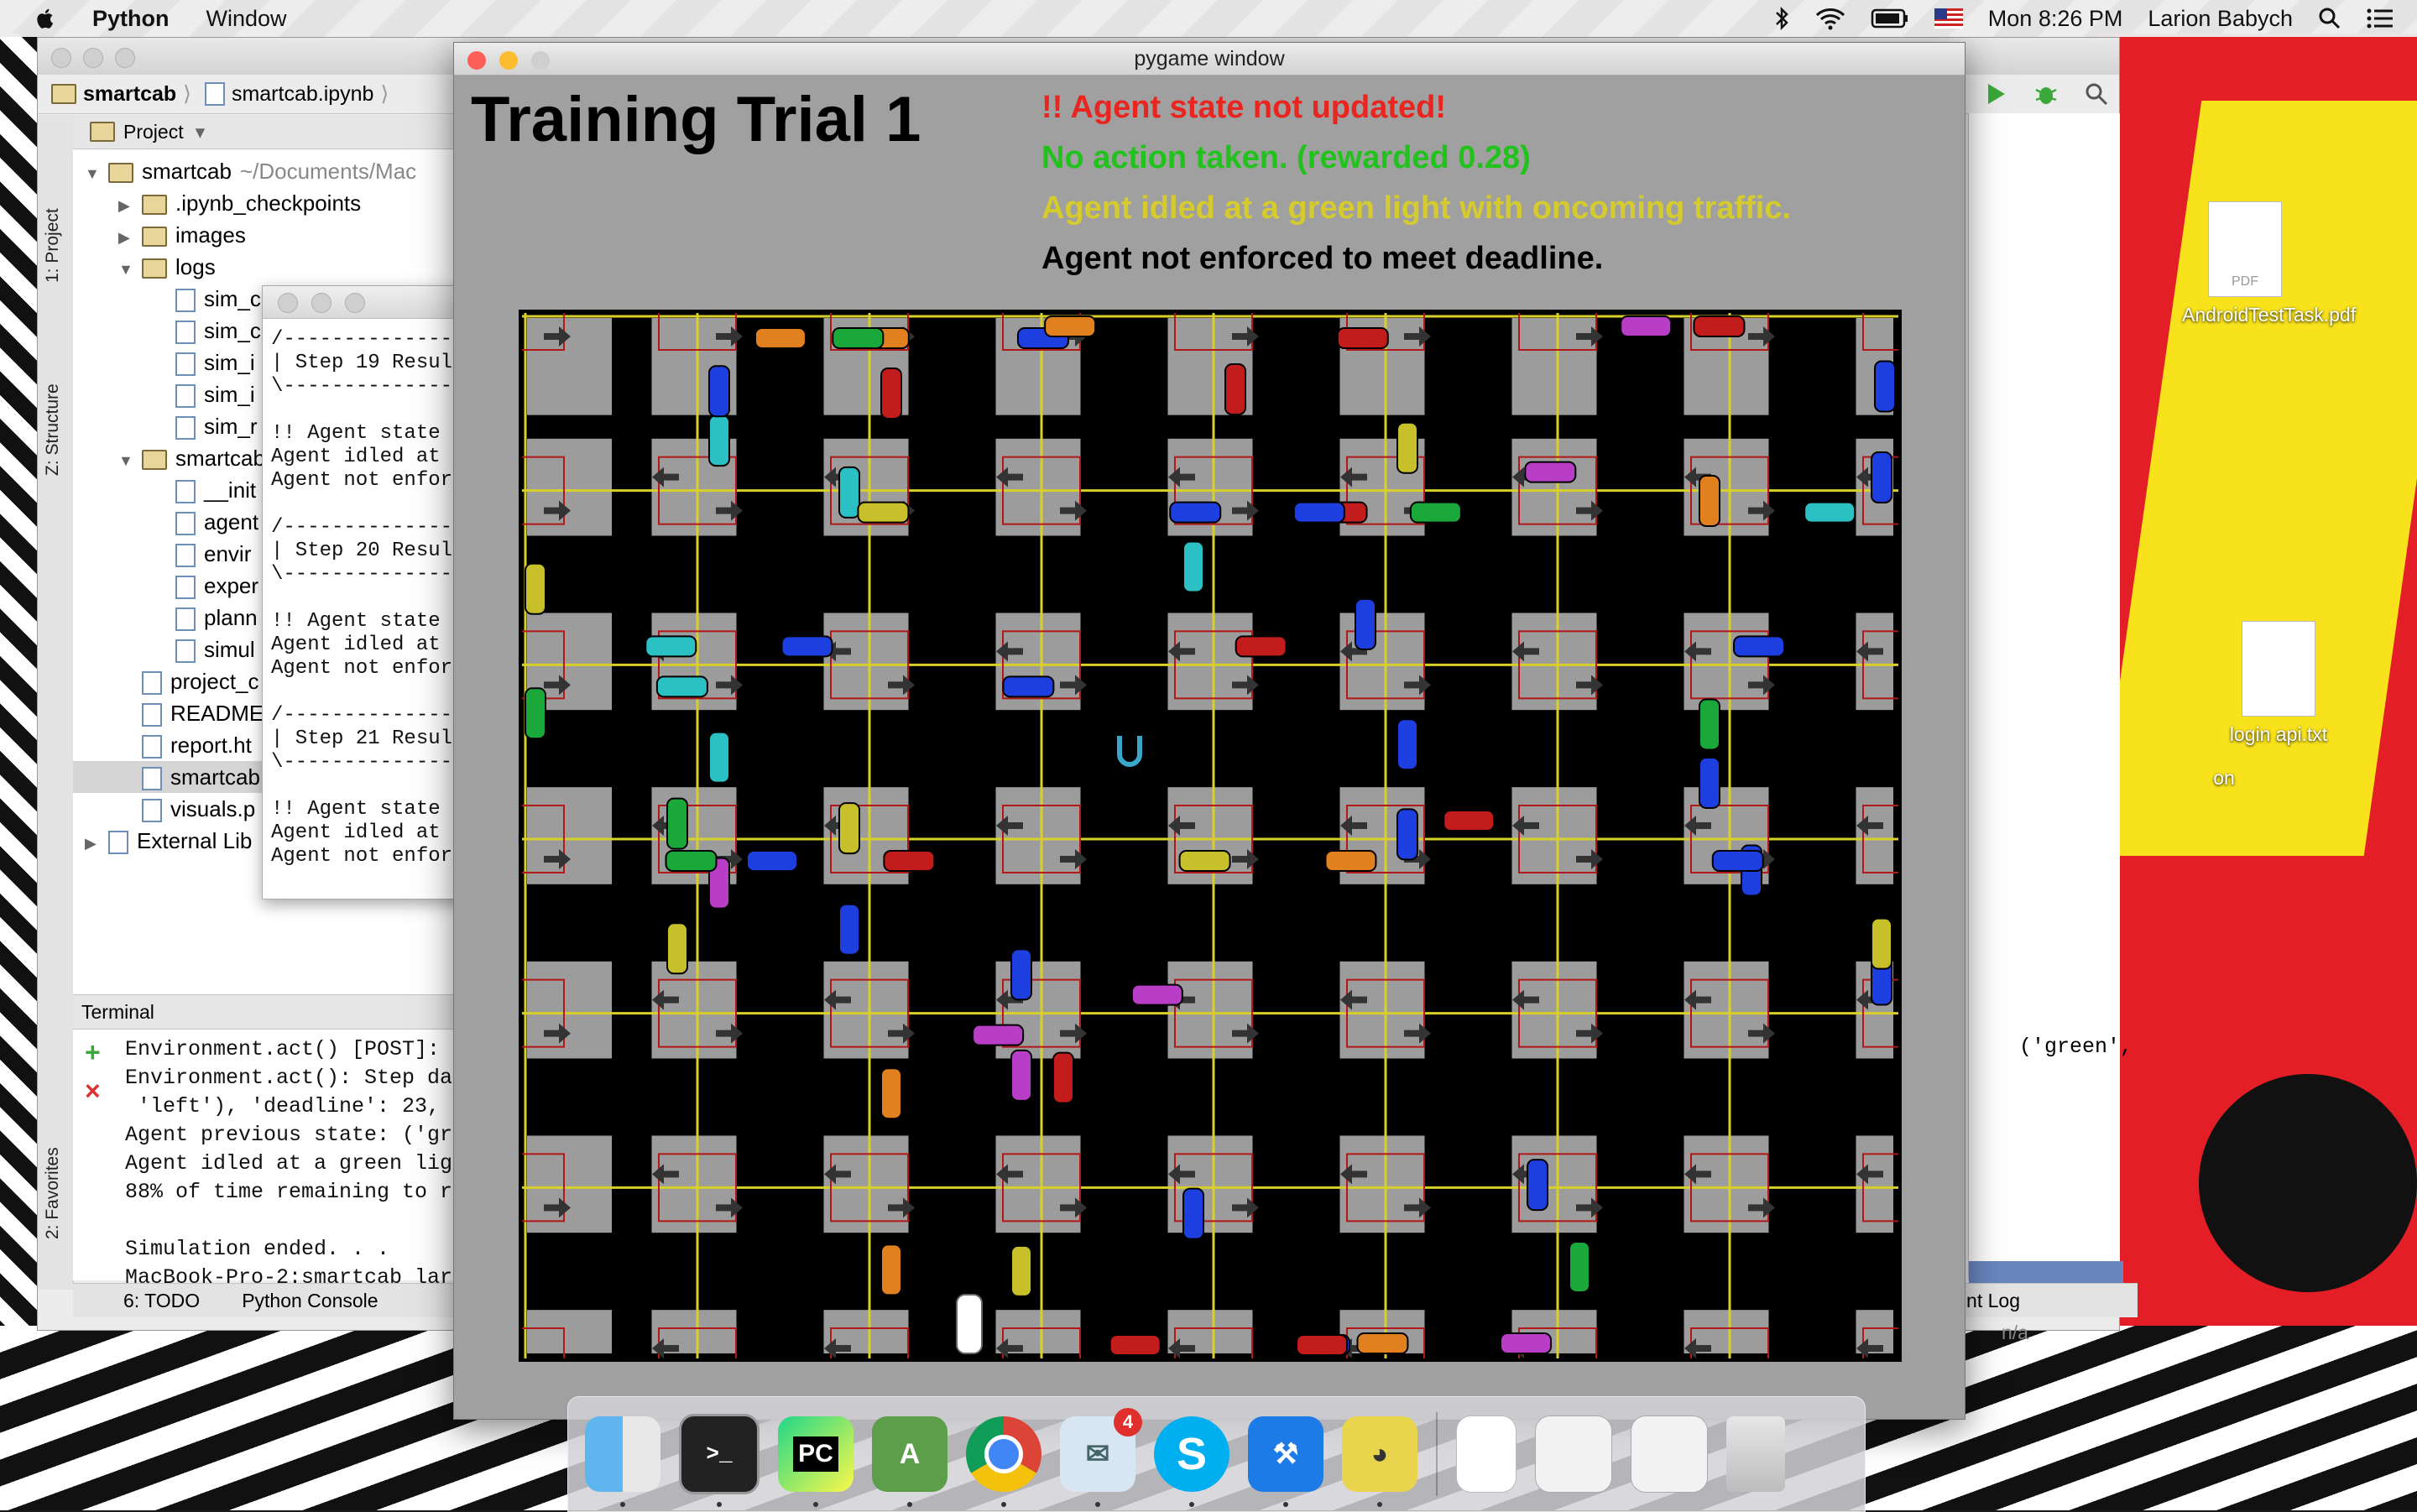 The height and width of the screenshot is (1512, 2417). What do you see at coordinates (2278, 683) in the screenshot?
I see `desktop-file-txt: login api.txt` at bounding box center [2278, 683].